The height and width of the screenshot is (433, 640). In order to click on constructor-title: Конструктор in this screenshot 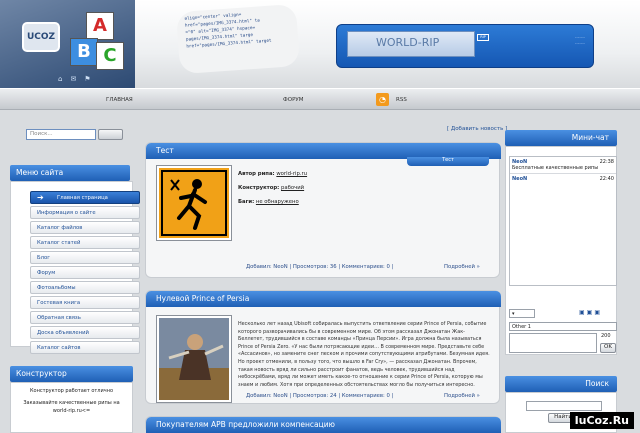, I will do `click(71, 374)`.